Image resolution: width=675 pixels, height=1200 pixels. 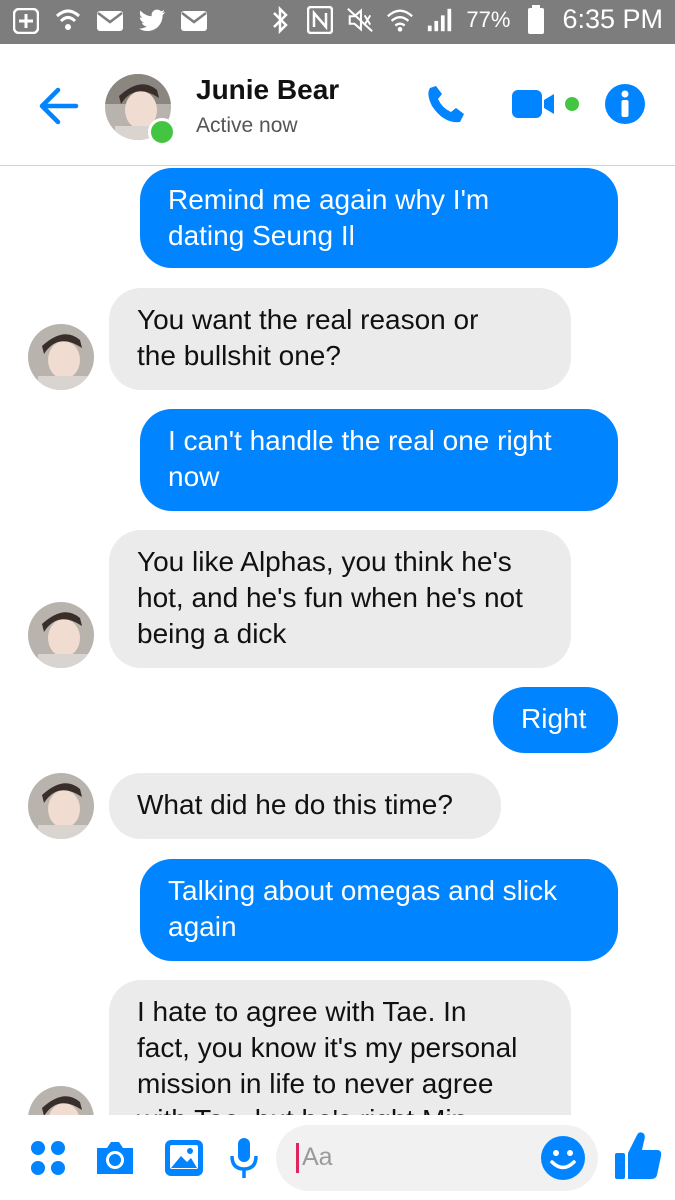 What do you see at coordinates (26, 21) in the screenshot?
I see `add-icon` at bounding box center [26, 21].